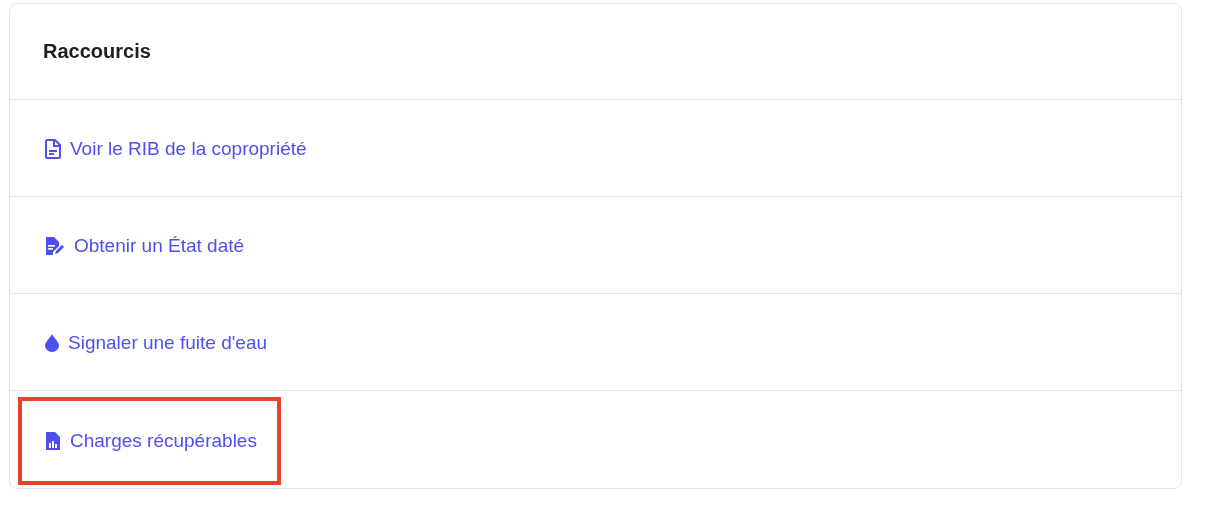  I want to click on document-icon, so click(53, 149).